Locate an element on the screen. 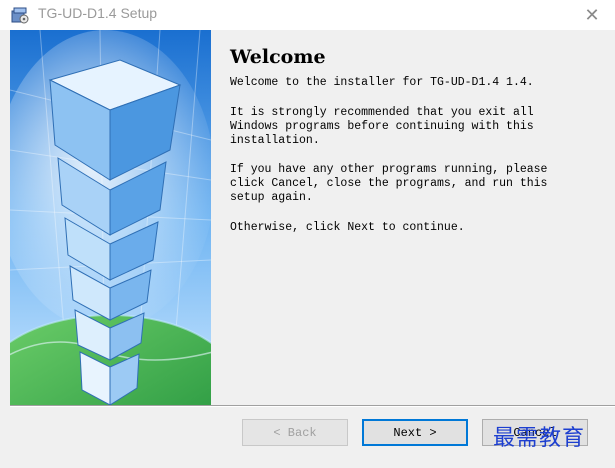 This screenshot has height=468, width=615. window-left-edge is located at coordinates (5, 249).